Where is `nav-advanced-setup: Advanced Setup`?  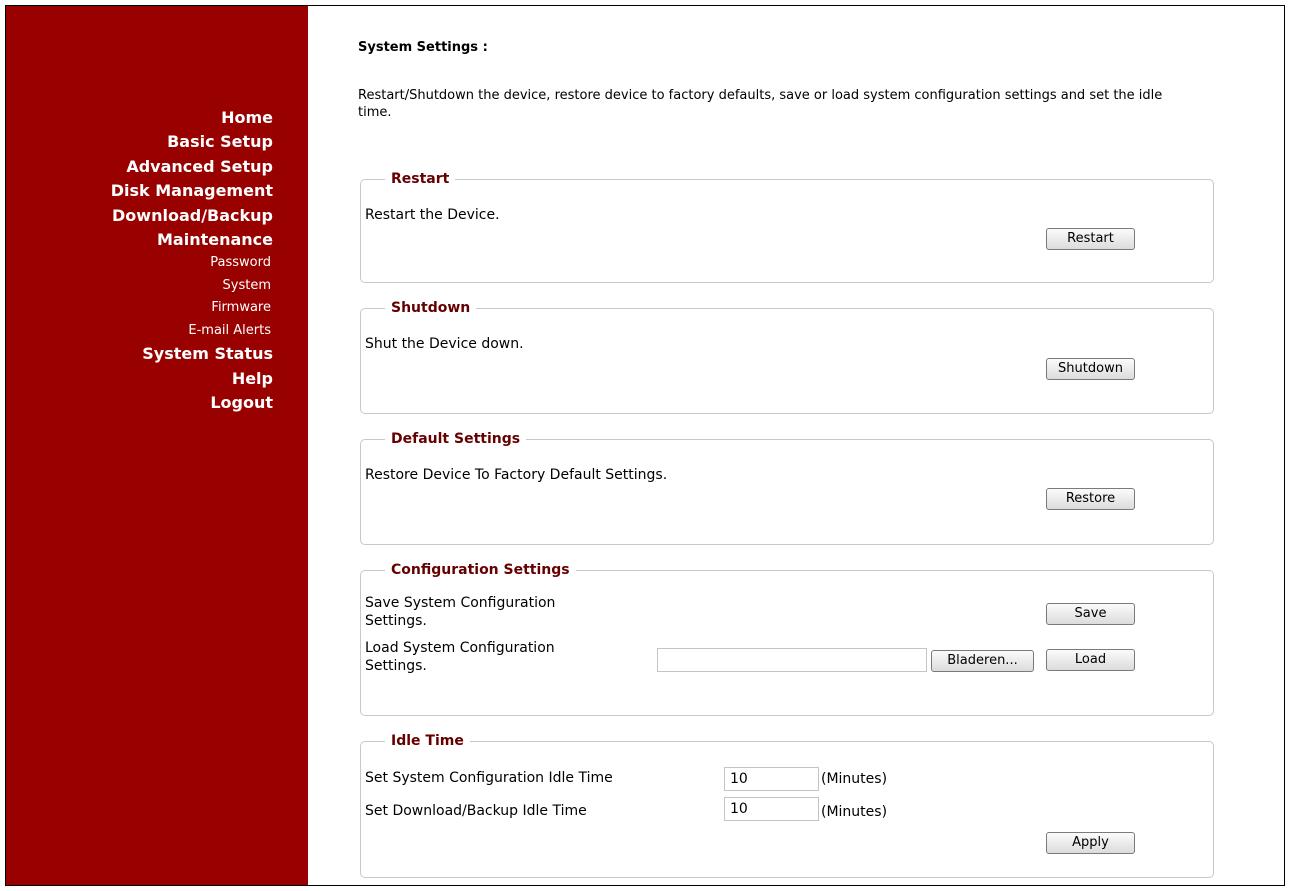
nav-advanced-setup: Advanced Setup is located at coordinates (192, 167).